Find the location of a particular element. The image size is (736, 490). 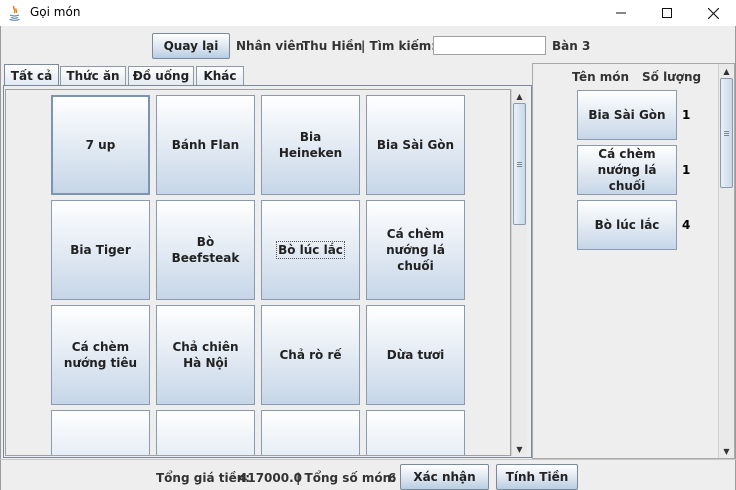

back-button: Quay lại is located at coordinates (191, 46).